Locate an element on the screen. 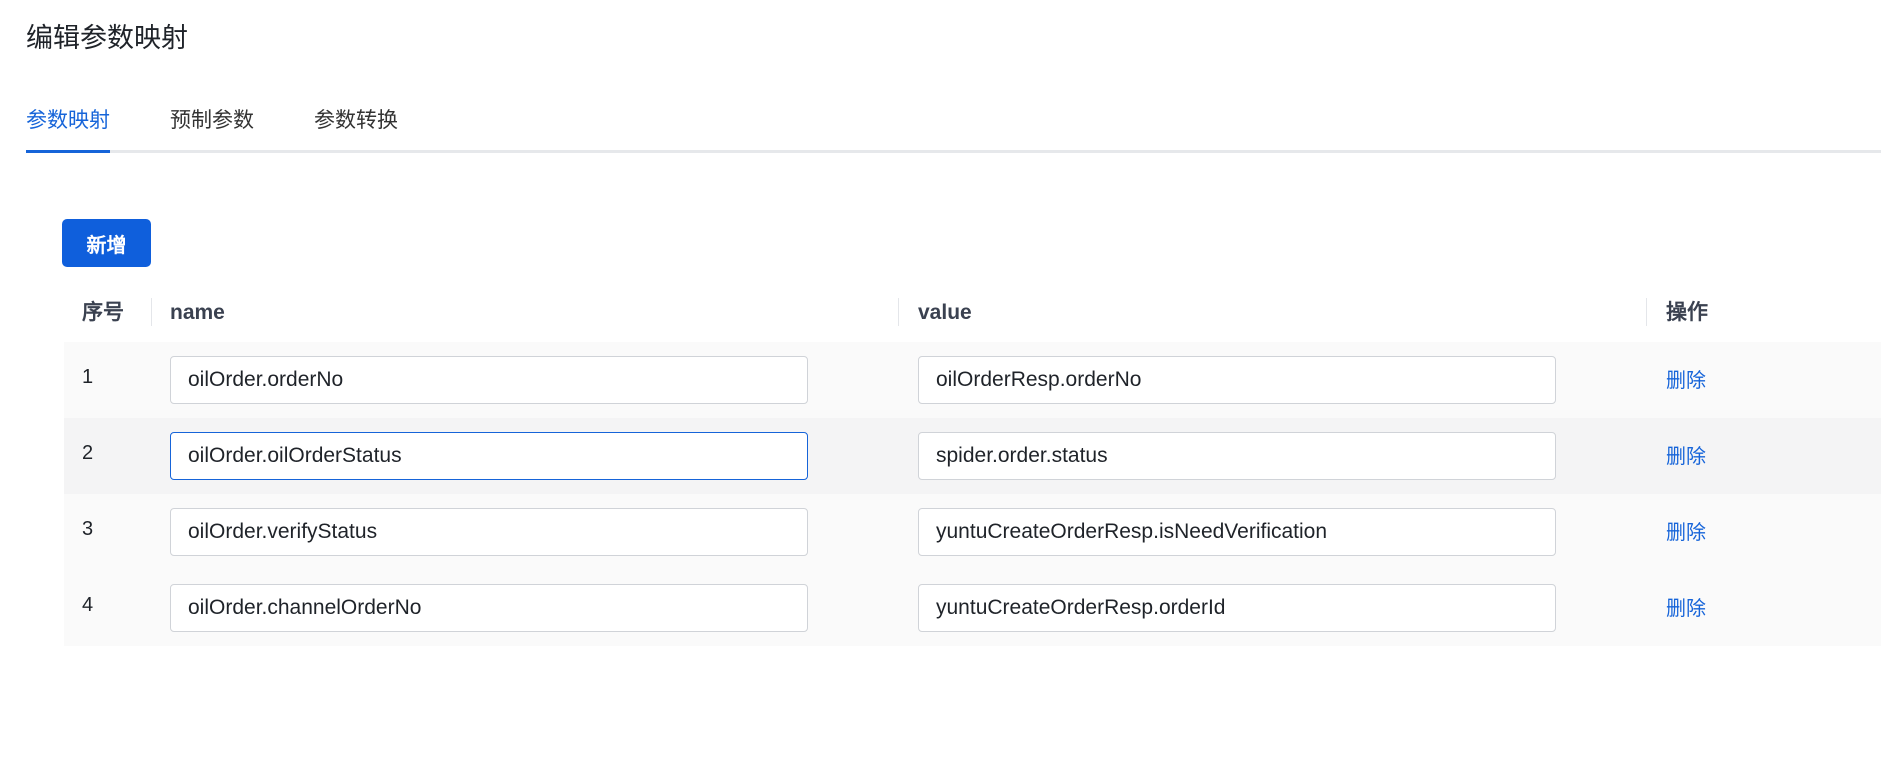 The image size is (1881, 765). table-header: 序号 name value 操作 is located at coordinates (972, 315).